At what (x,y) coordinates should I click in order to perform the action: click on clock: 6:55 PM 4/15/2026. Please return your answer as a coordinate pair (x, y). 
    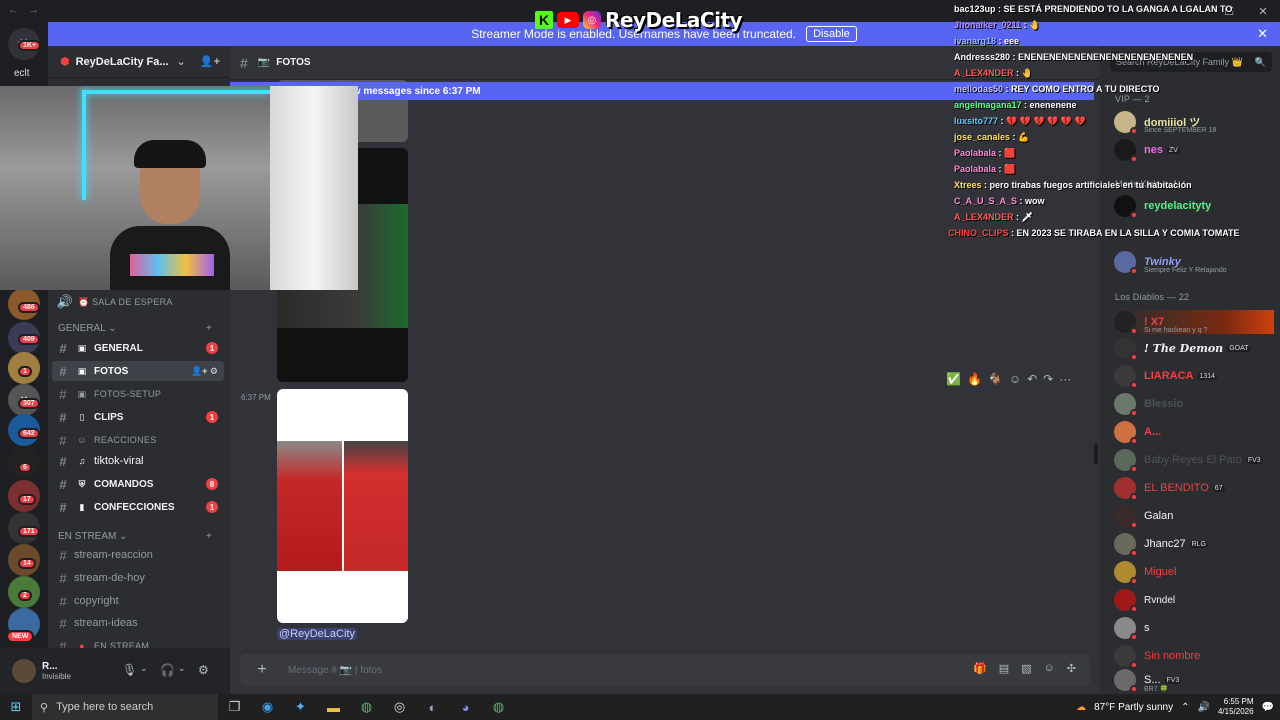
    Looking at the image, I should click on (1236, 707).